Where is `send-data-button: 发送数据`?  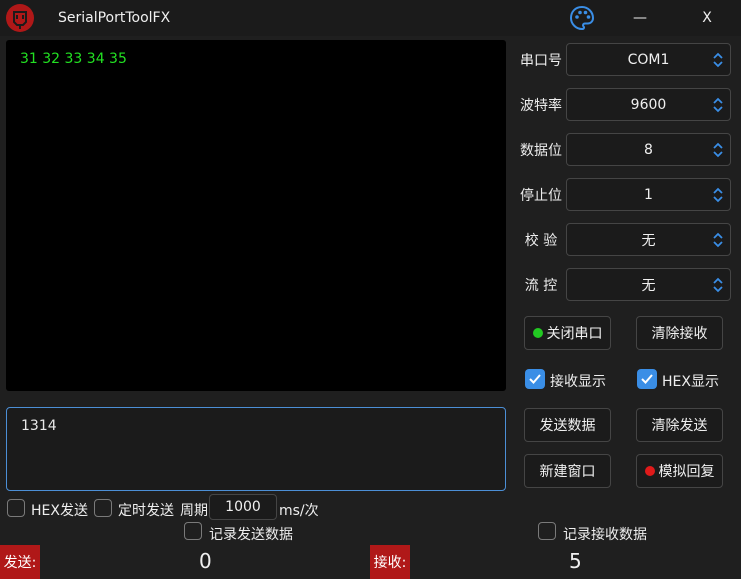 send-data-button: 发送数据 is located at coordinates (567, 425).